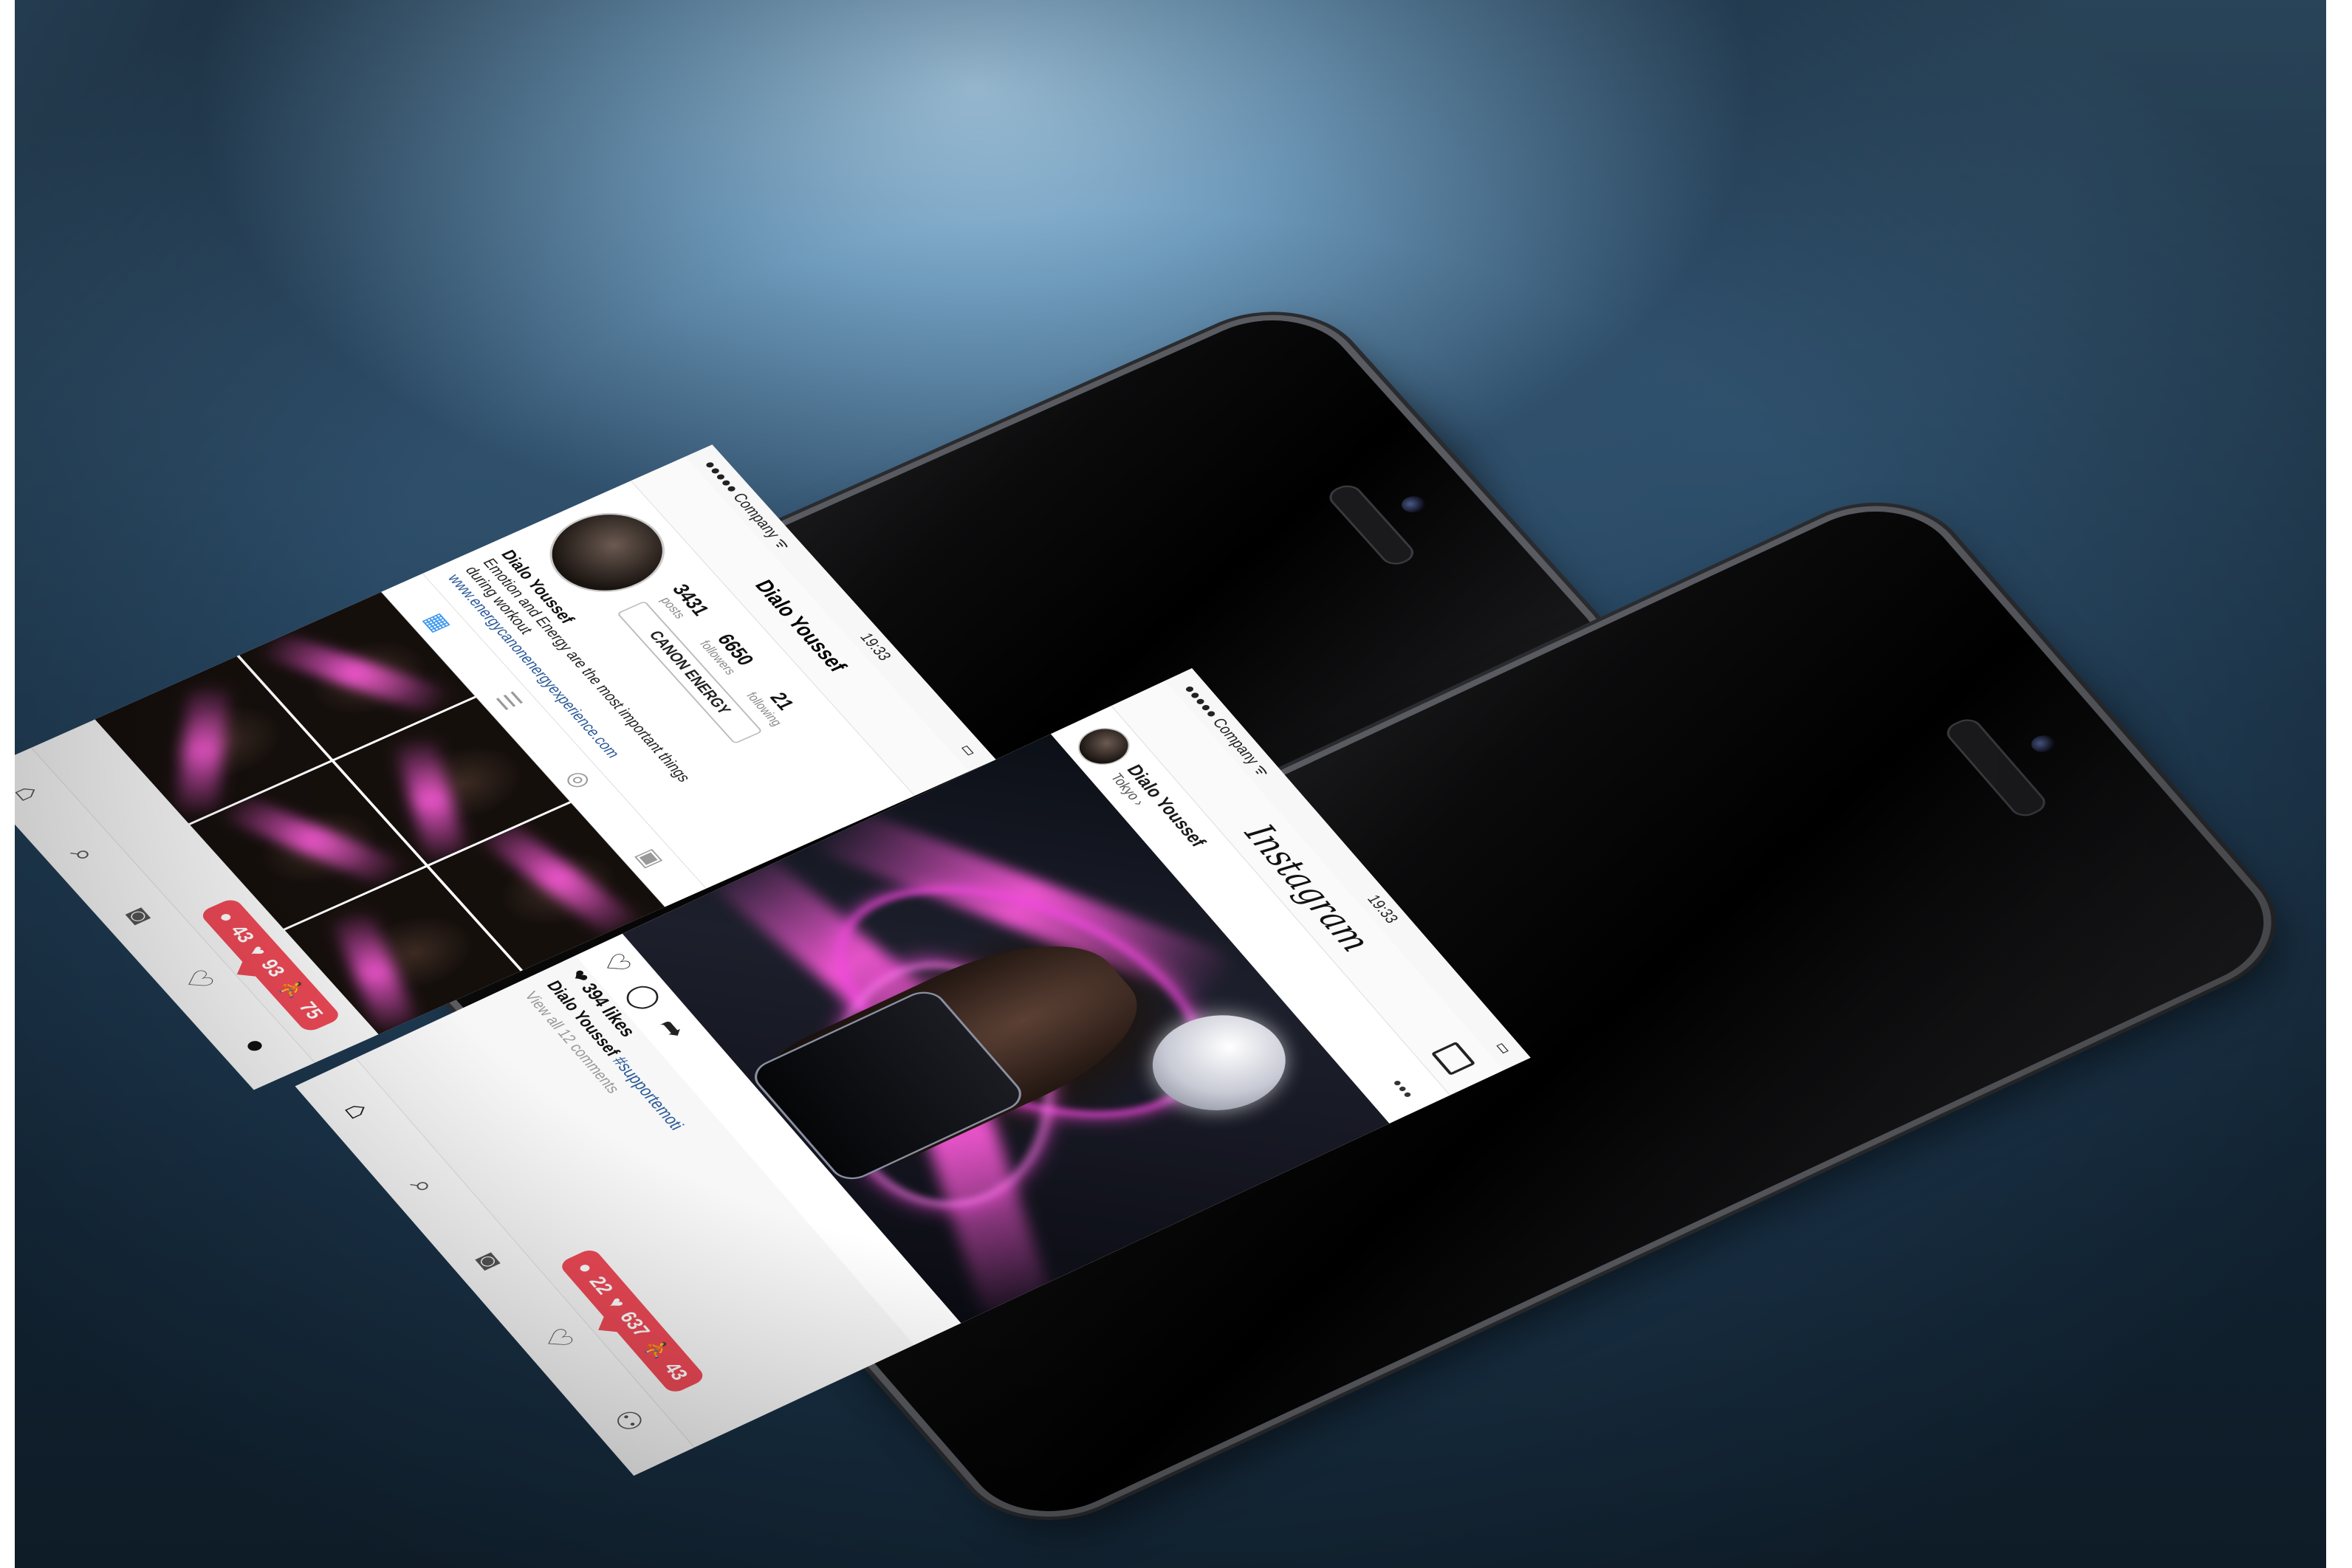 Image resolution: width=2352 pixels, height=1568 pixels. What do you see at coordinates (1402, 1090) in the screenshot?
I see `more-options-icon: •••` at bounding box center [1402, 1090].